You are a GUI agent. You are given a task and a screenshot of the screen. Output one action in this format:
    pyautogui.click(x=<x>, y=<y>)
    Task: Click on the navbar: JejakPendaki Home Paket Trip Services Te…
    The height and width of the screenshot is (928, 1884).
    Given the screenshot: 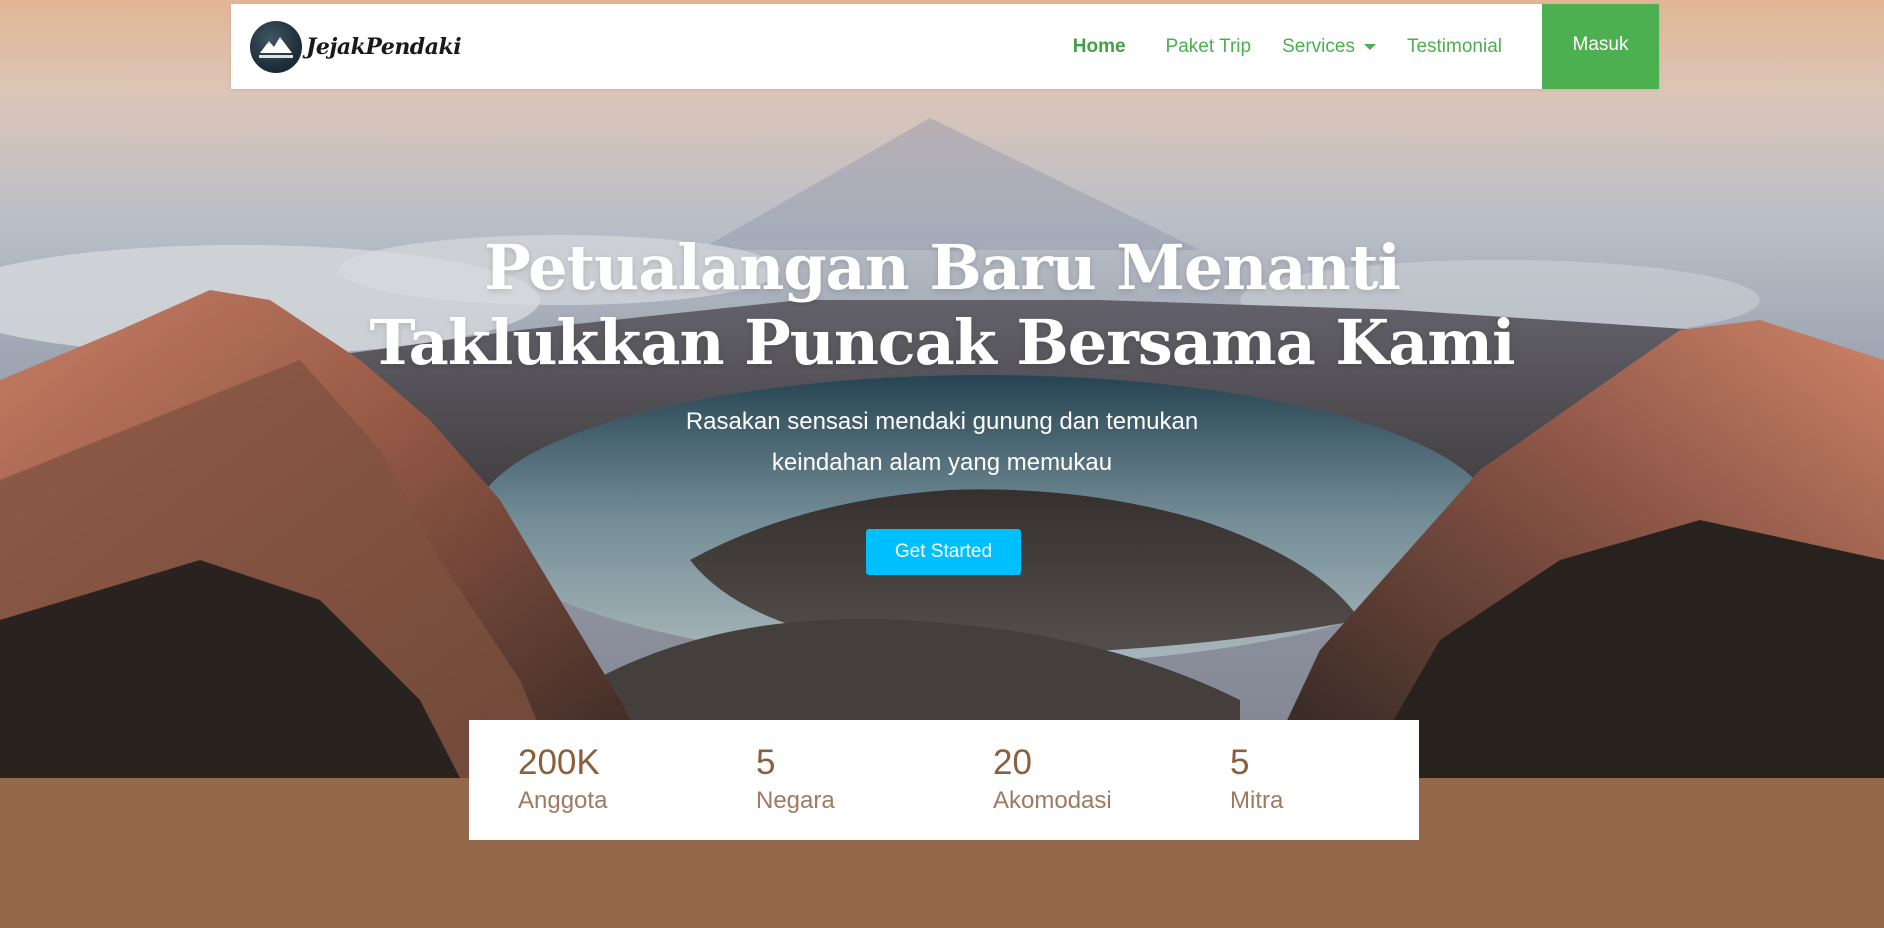 What is the action you would take?
    pyautogui.click(x=945, y=46)
    